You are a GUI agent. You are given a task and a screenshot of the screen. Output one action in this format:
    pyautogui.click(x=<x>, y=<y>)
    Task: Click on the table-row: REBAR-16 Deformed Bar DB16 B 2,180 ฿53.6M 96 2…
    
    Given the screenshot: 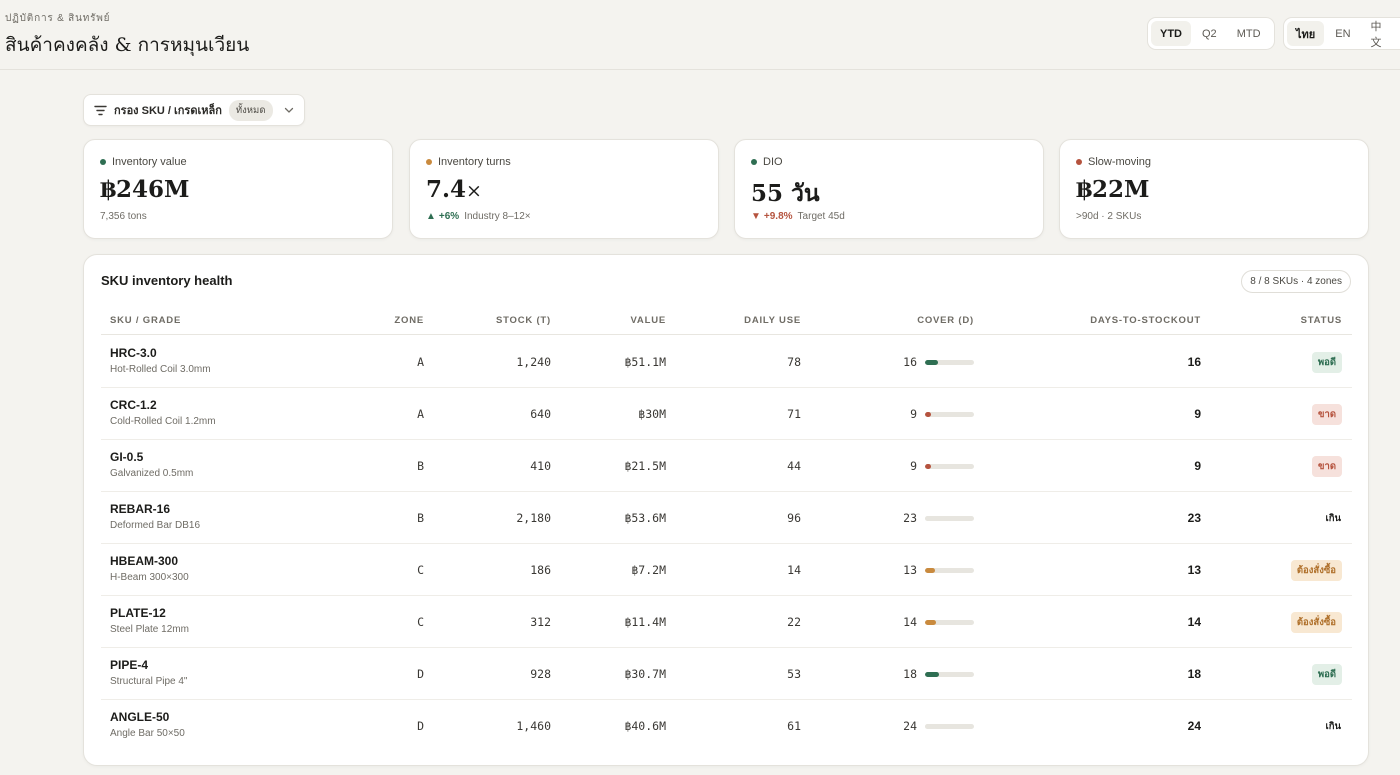 What is the action you would take?
    pyautogui.click(x=726, y=518)
    